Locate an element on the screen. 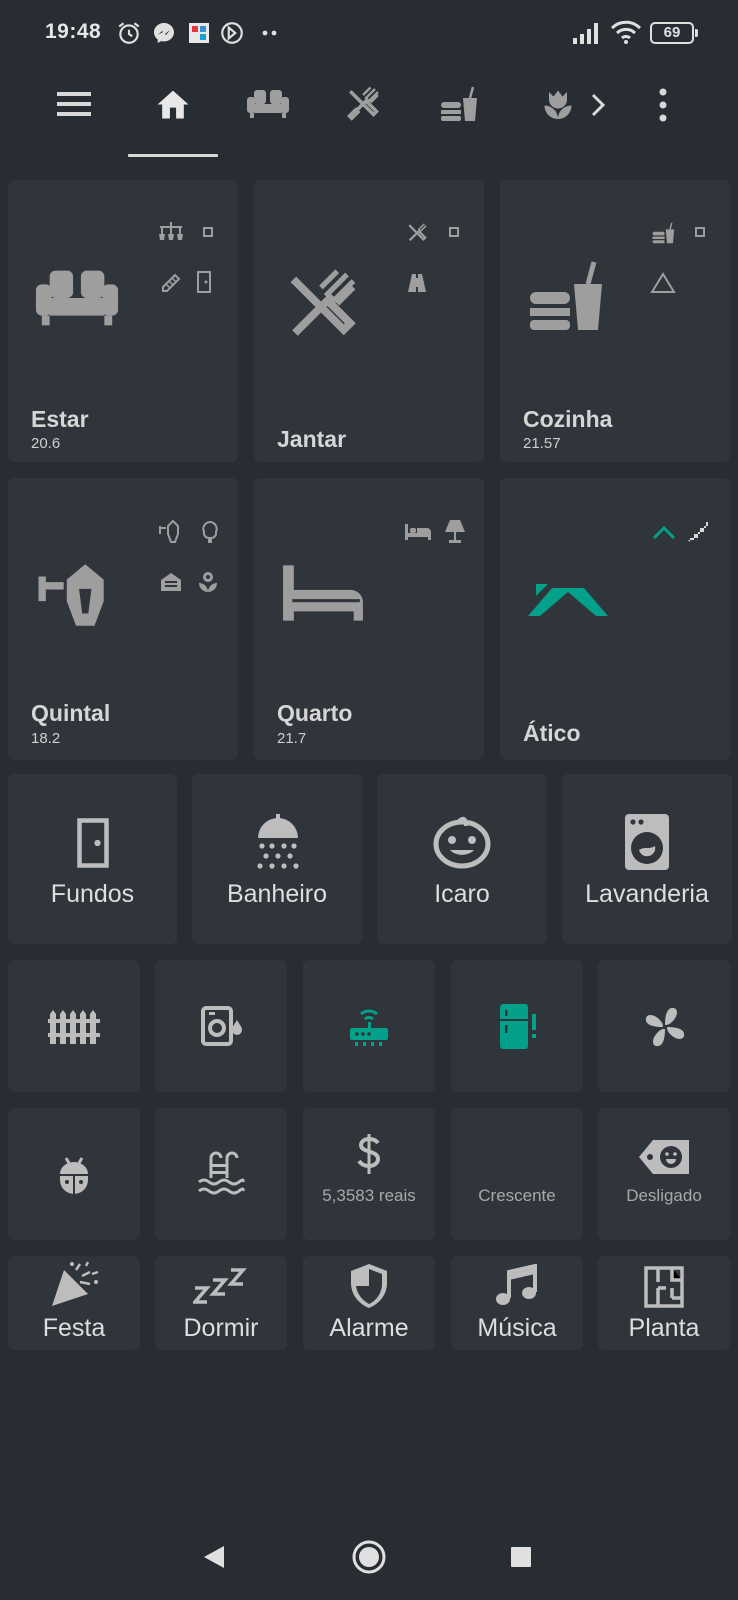  sensor-pool-button is located at coordinates (221, 1174).